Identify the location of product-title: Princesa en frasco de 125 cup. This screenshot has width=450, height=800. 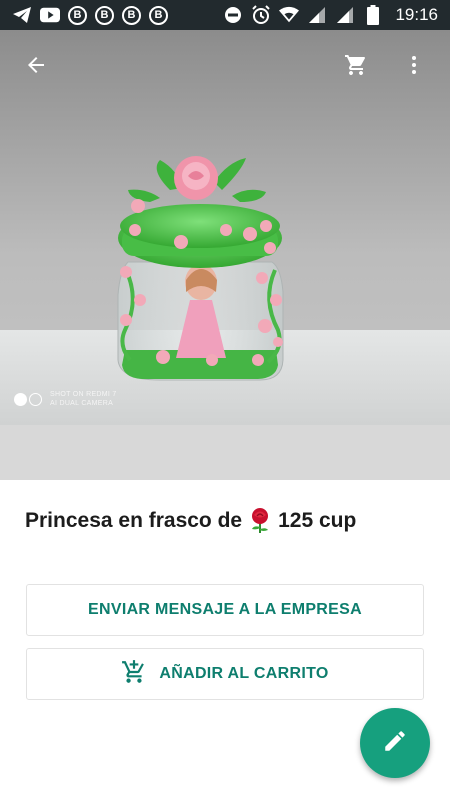
(190, 521).